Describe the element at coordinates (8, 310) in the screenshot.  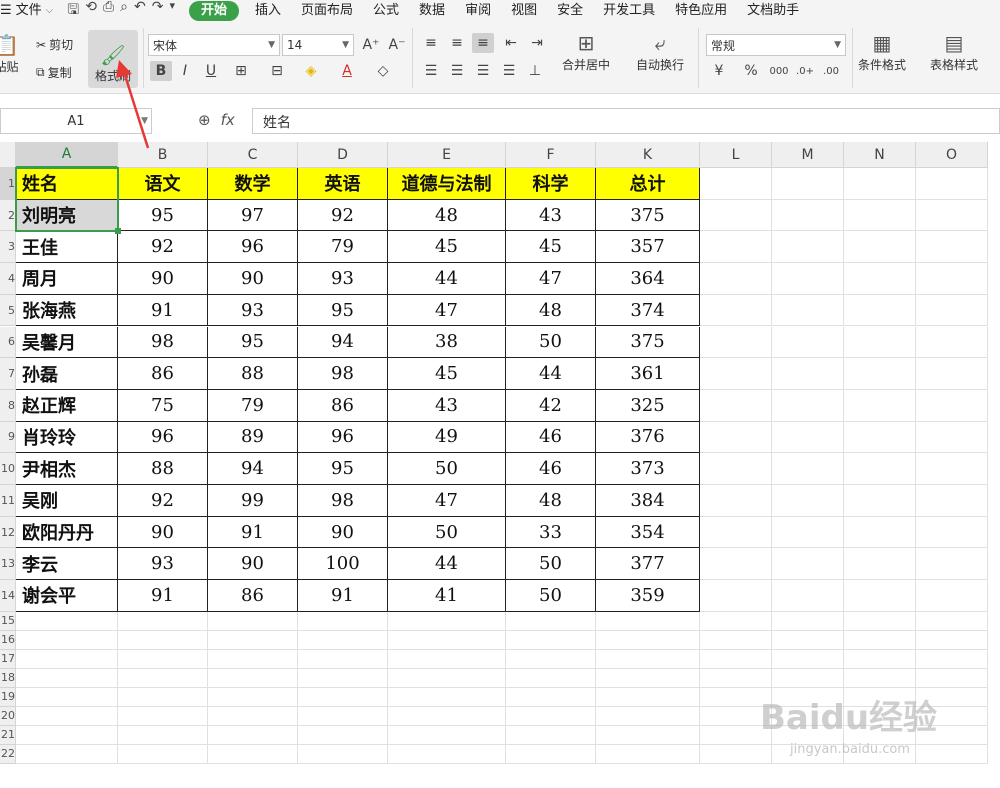
I see `row-header: 5` at that location.